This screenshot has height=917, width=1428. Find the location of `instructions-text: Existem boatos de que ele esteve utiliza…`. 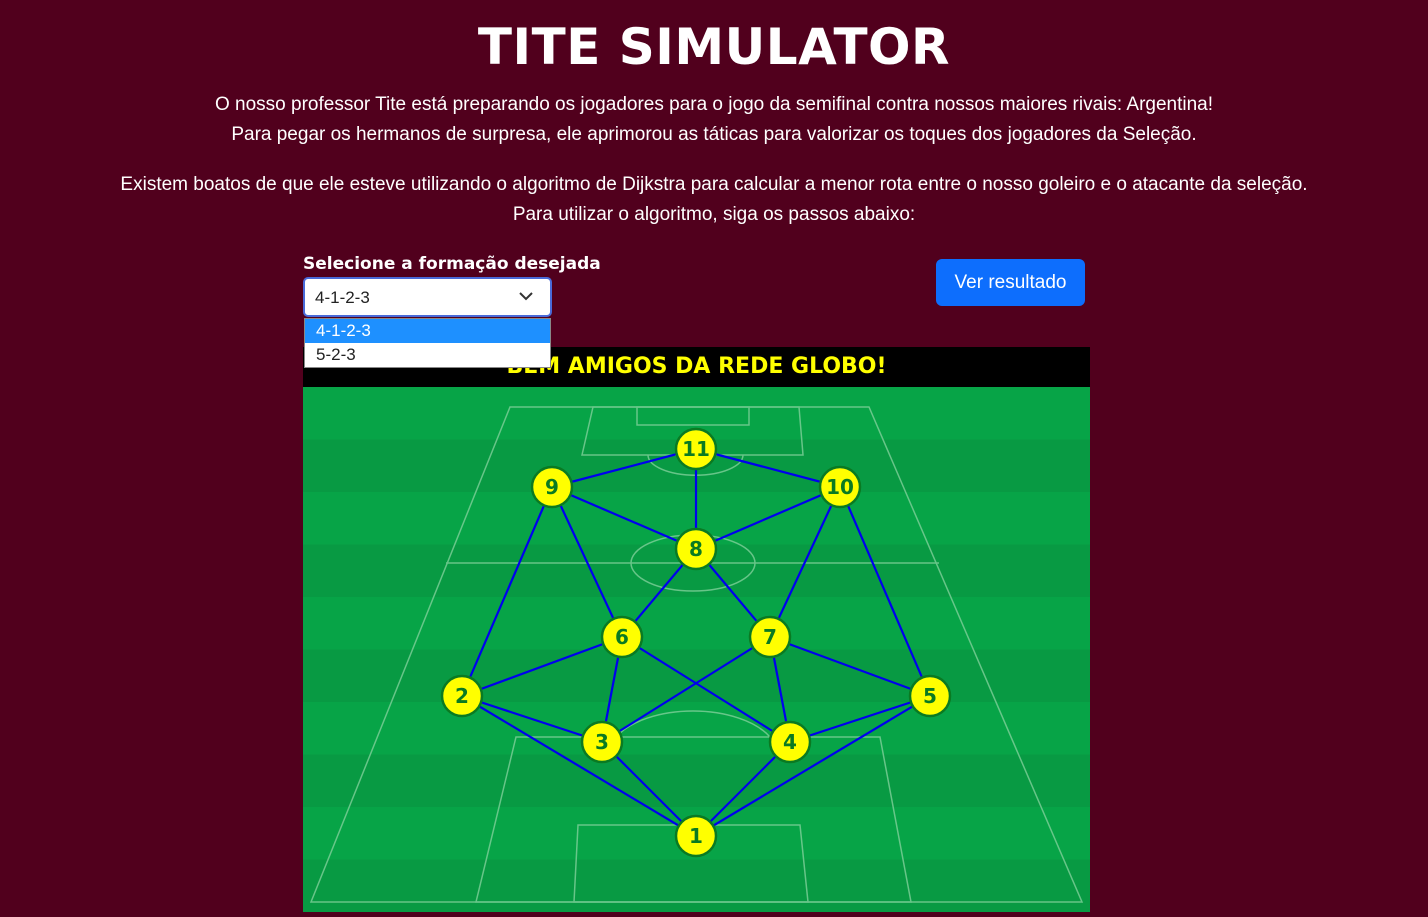

instructions-text: Existem boatos de que ele esteve utiliza… is located at coordinates (714, 200).